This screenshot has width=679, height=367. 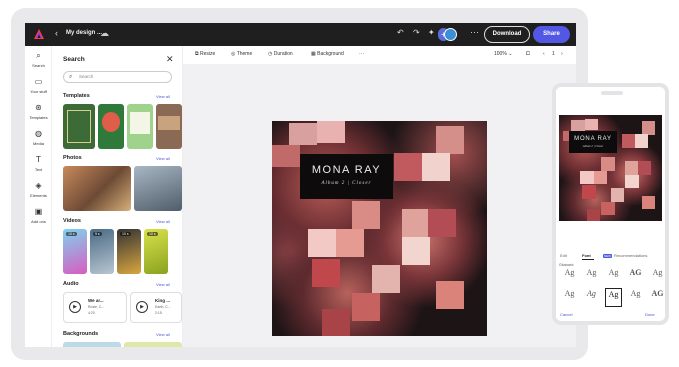 I want to click on rail-item-text: T Text, so click(x=38, y=163).